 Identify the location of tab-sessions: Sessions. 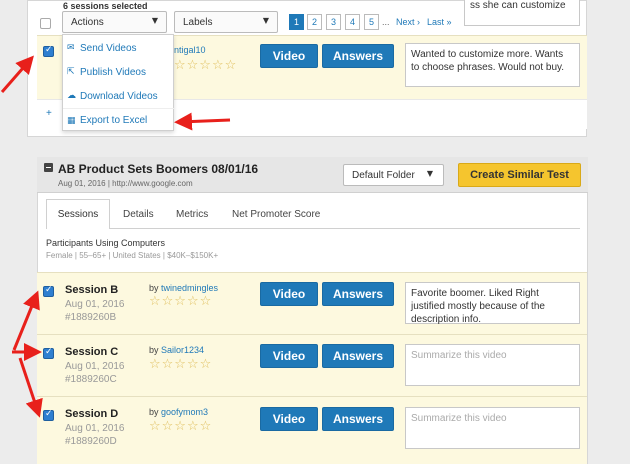
(78, 214).